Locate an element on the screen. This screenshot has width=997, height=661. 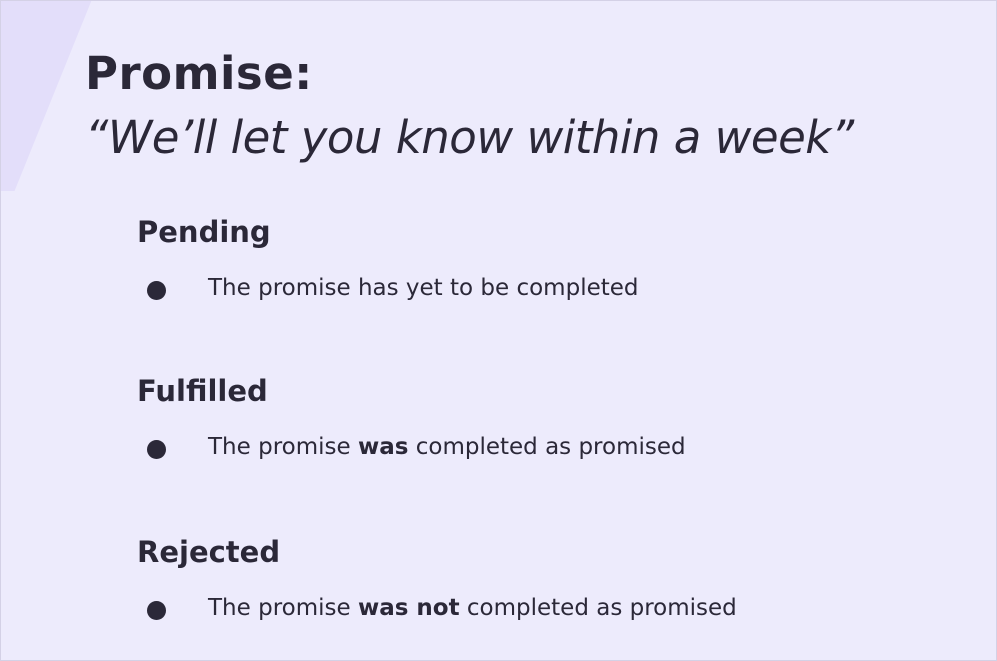
state-description-fulfilled: The promise was completed as promised is located at coordinates (447, 447).